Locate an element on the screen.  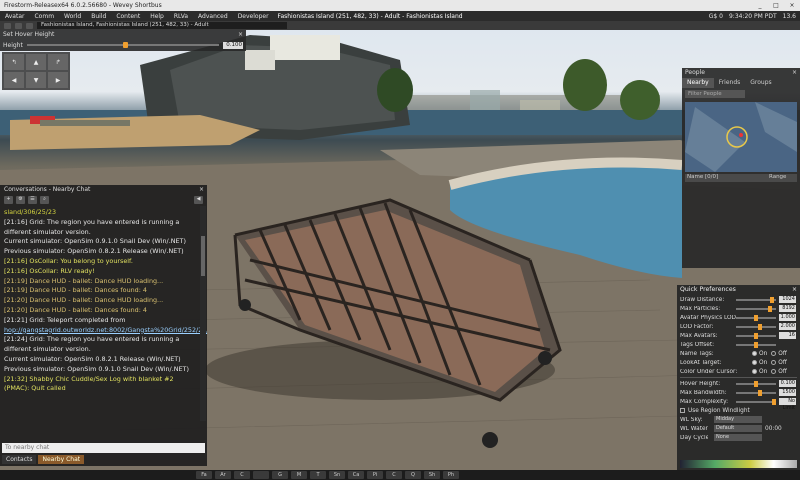
search-icon: ⌕ is located at coordinates (44, 200).